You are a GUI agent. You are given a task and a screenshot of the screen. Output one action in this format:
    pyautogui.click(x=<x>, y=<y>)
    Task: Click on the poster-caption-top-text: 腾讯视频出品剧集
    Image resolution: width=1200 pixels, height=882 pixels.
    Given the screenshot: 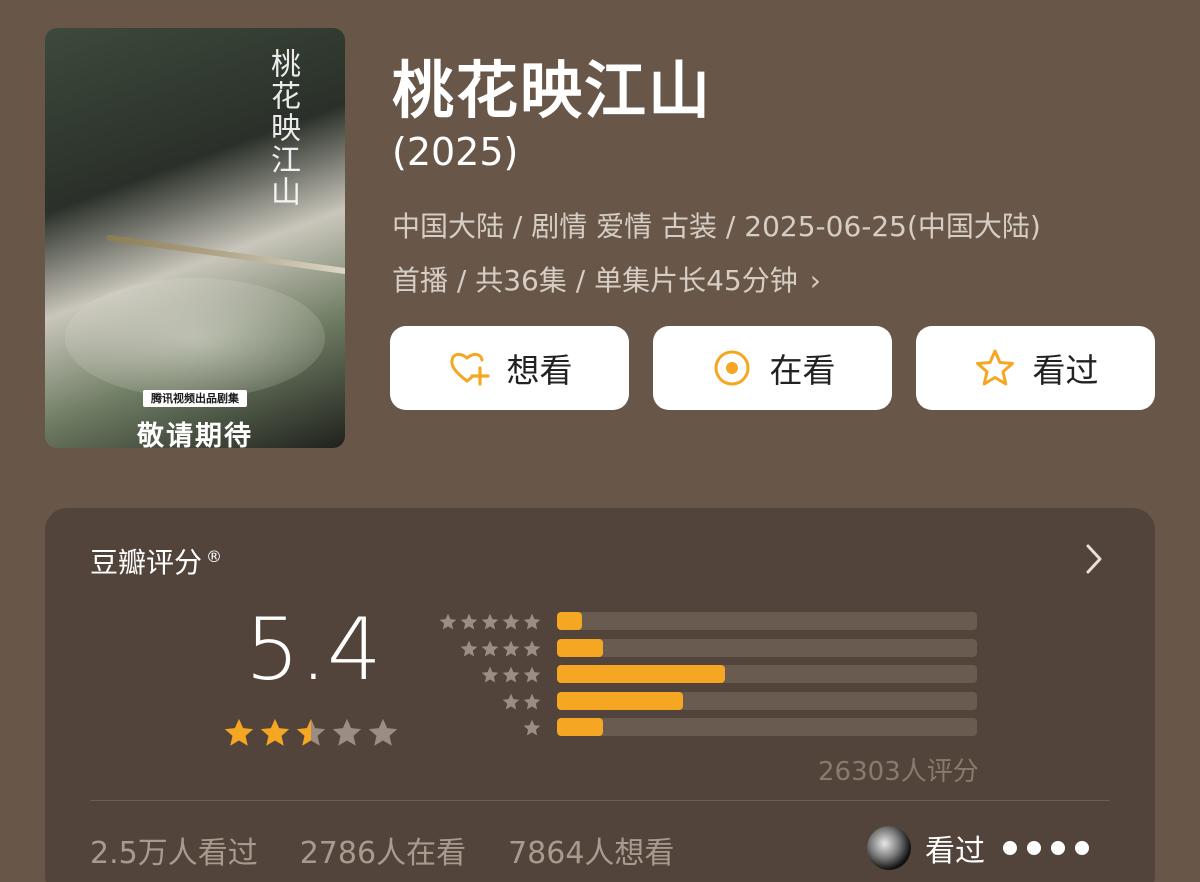 What is the action you would take?
    pyautogui.click(x=195, y=398)
    